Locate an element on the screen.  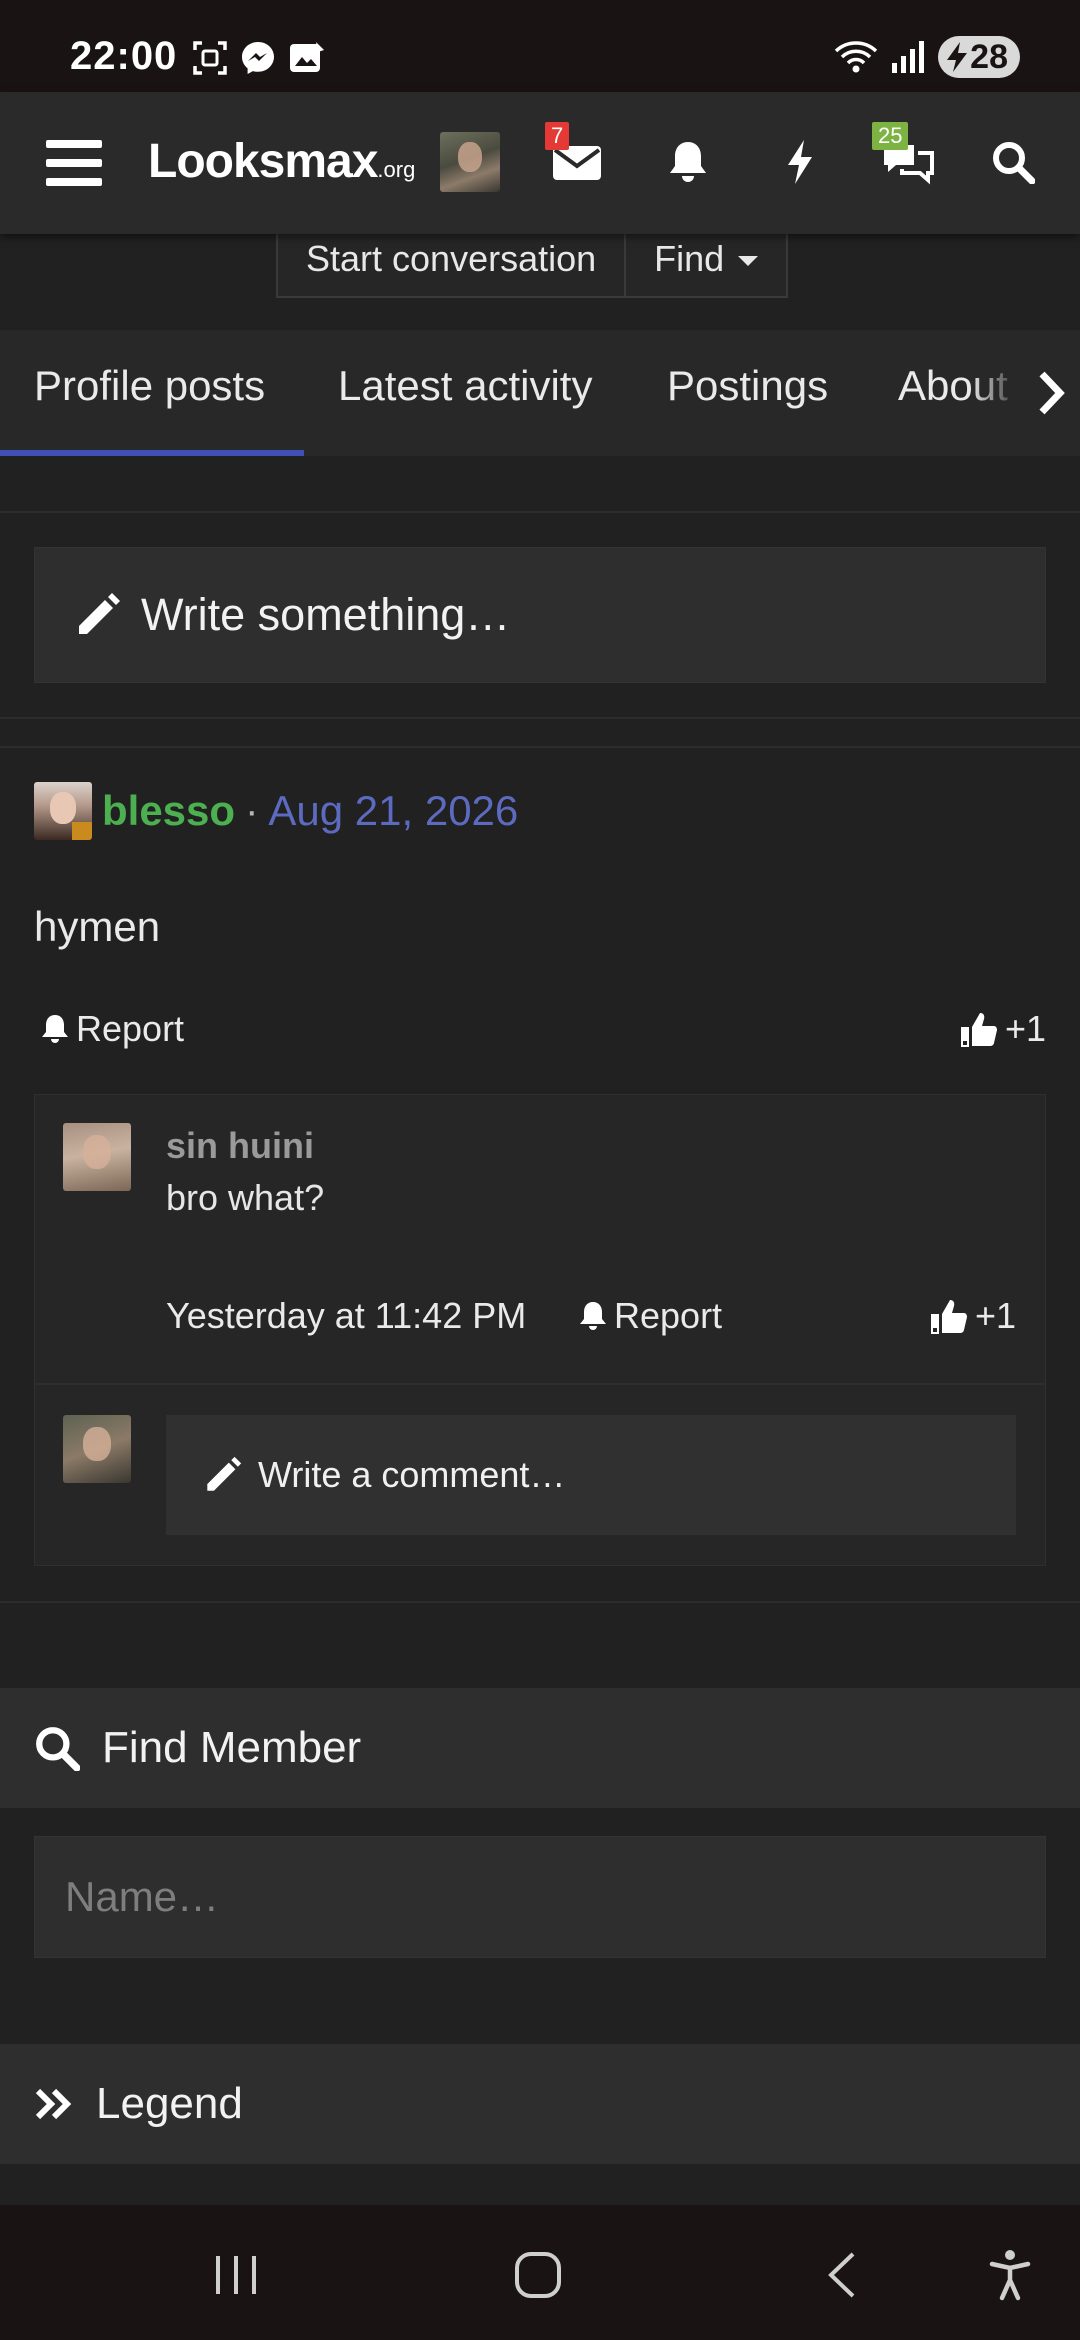
gallery-icon is located at coordinates (307, 58).